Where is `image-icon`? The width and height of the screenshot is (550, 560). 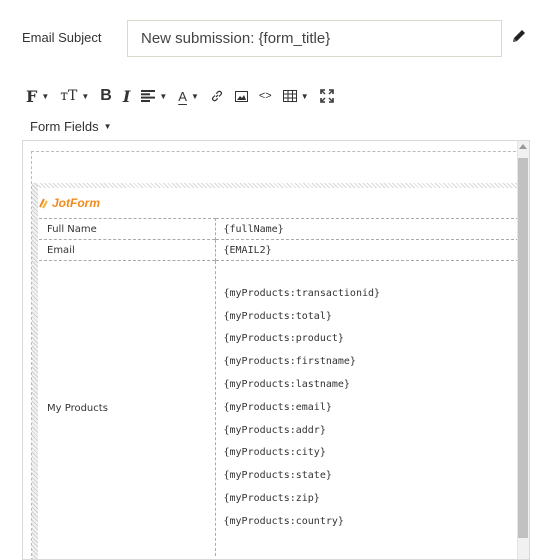
image-icon is located at coordinates (241, 96).